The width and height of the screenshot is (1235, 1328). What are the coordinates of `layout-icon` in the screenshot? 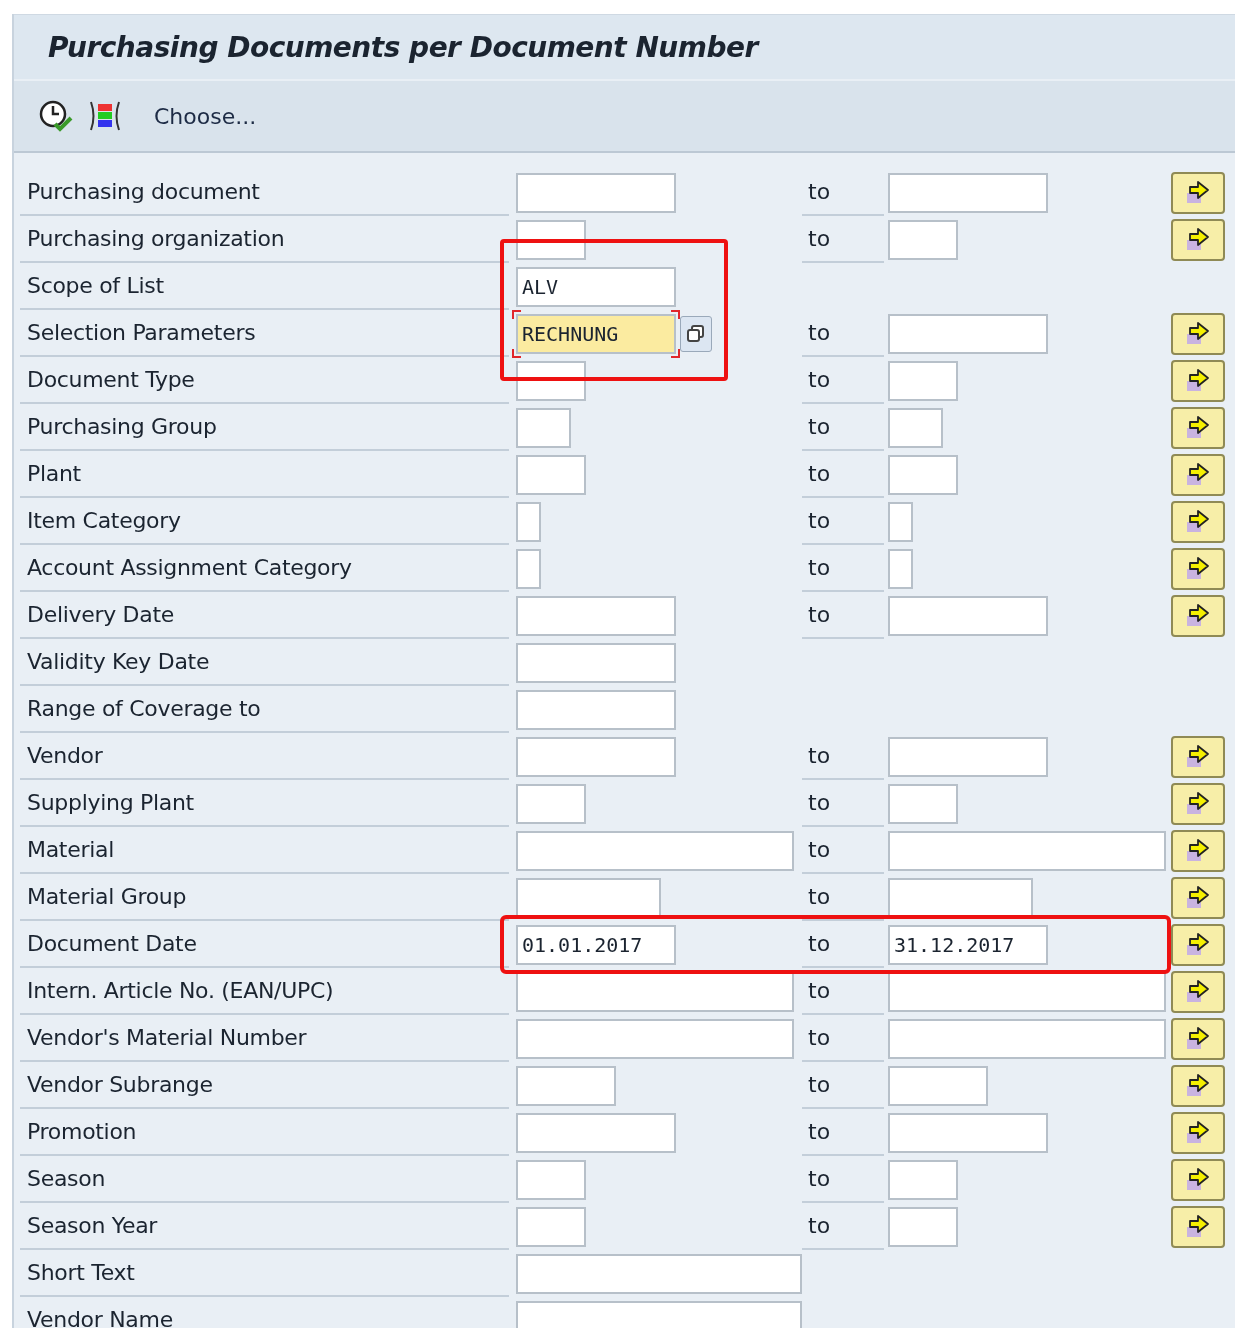 It's located at (105, 116).